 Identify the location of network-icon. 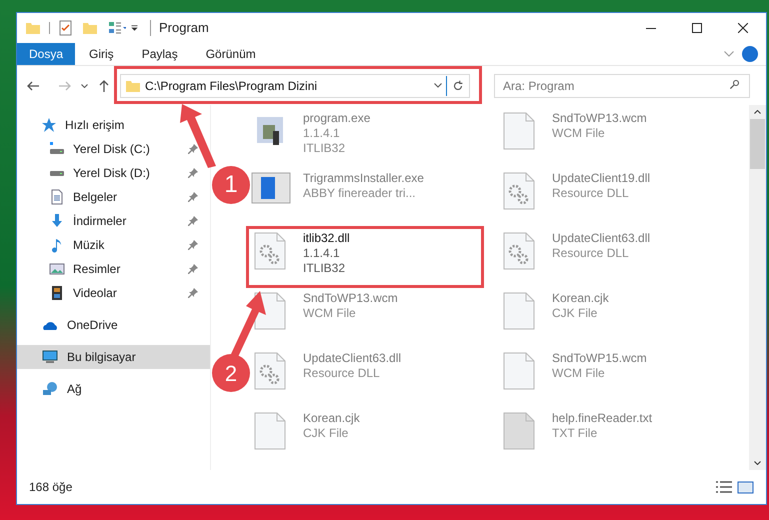
(50, 389).